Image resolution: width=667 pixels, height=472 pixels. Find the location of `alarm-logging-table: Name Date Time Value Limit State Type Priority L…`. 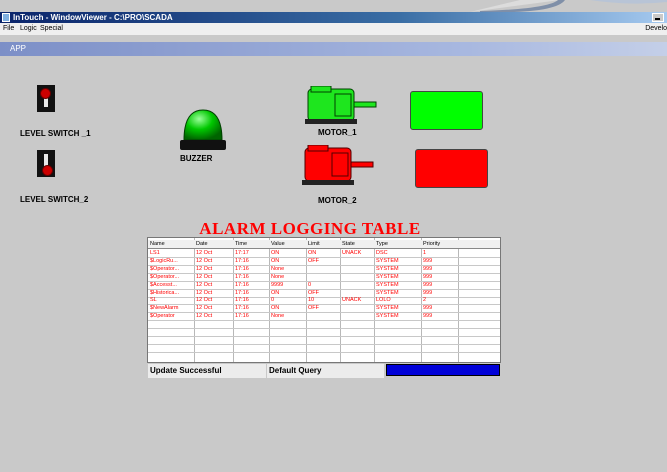

alarm-logging-table: Name Date Time Value Limit State Type Priority L… is located at coordinates (324, 300).